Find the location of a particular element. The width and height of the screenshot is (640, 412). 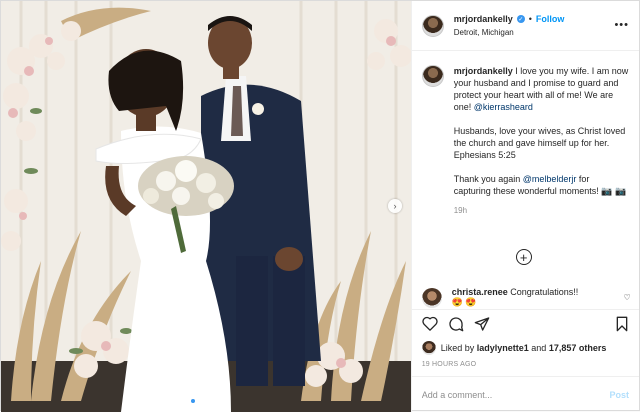

comment-emoji-line: 😍 😍 is located at coordinates (464, 302).